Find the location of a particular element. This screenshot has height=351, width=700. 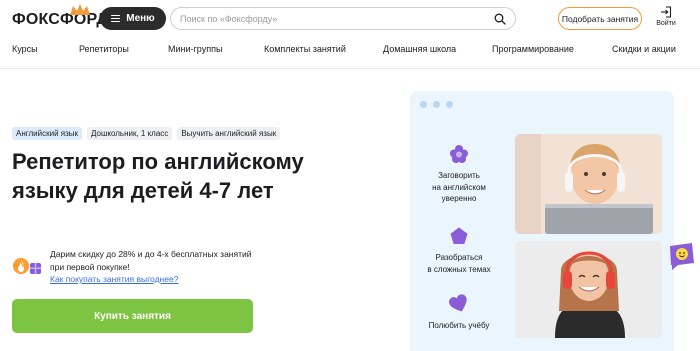

feature-understand-line-1: Разобраться is located at coordinates (459, 257).